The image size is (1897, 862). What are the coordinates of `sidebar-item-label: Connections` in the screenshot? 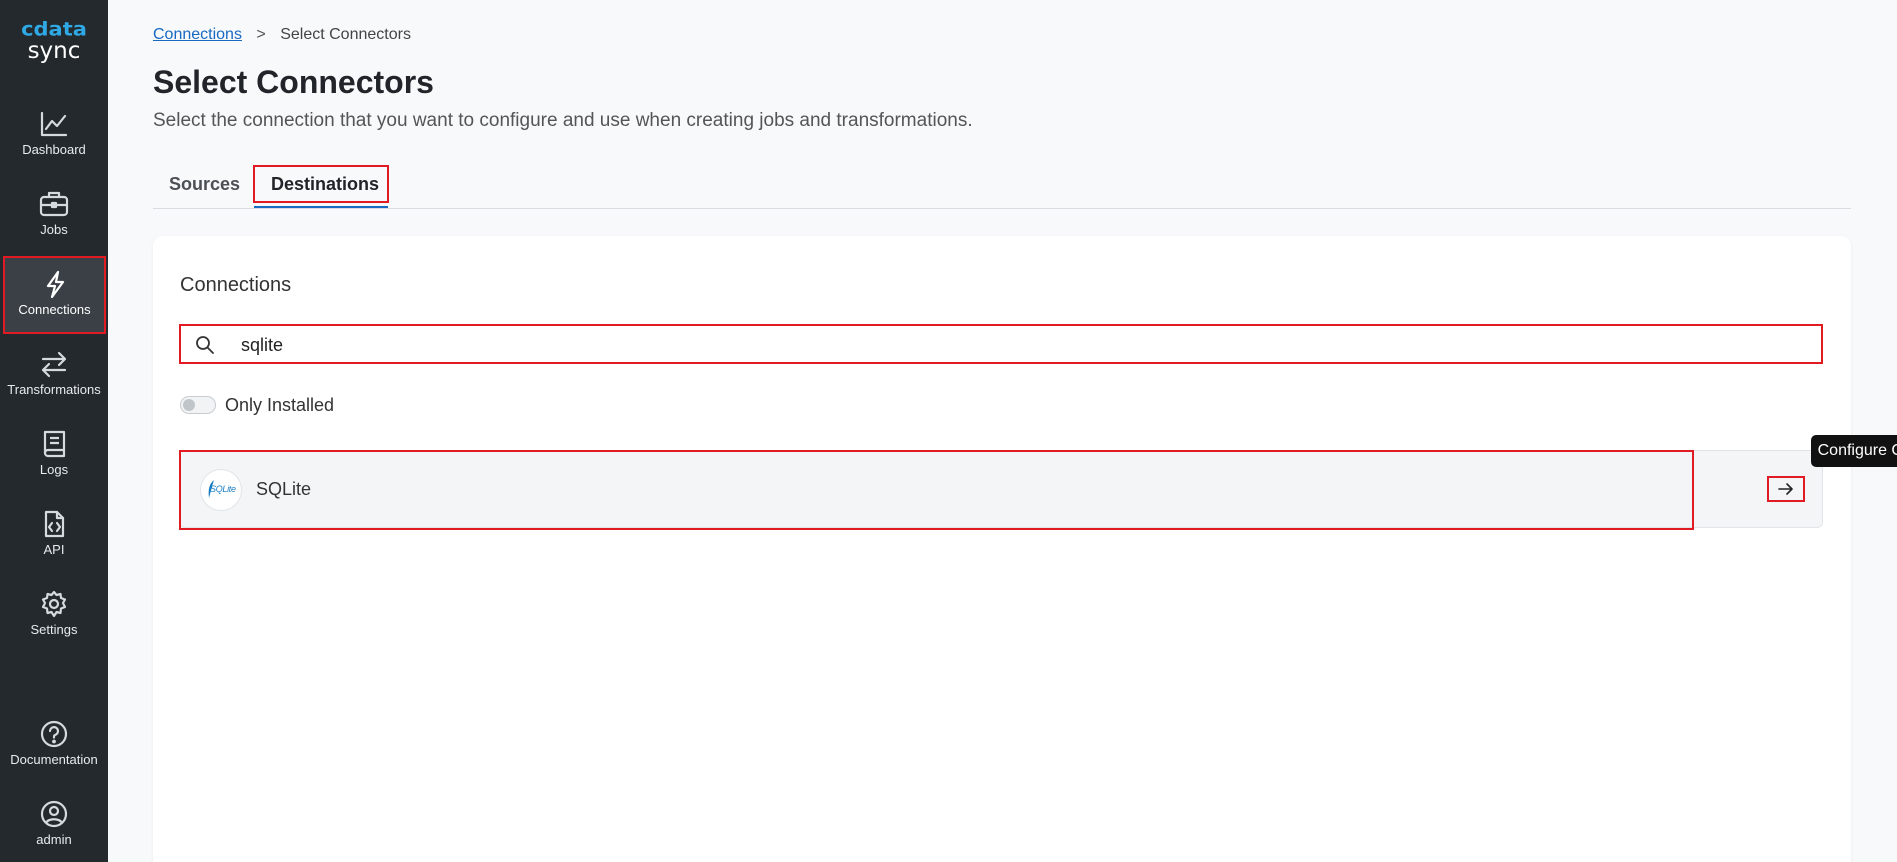 It's located at (54, 309).